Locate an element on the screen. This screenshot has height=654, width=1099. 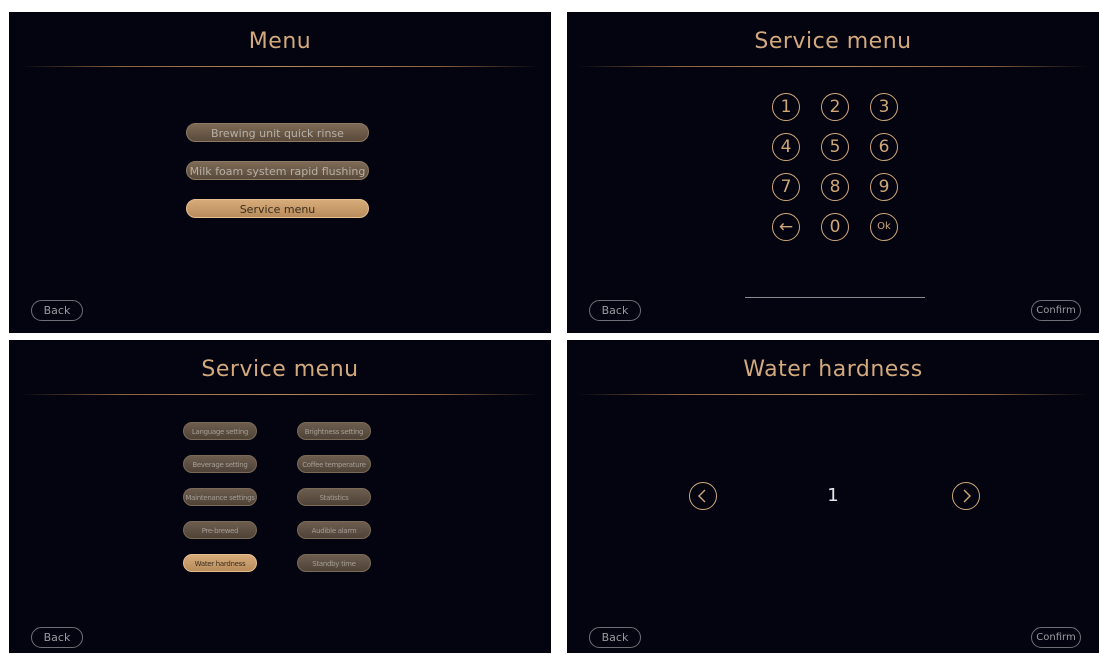
milk-foam-flush-button: Milk foam system rapid flushing is located at coordinates (277, 170).